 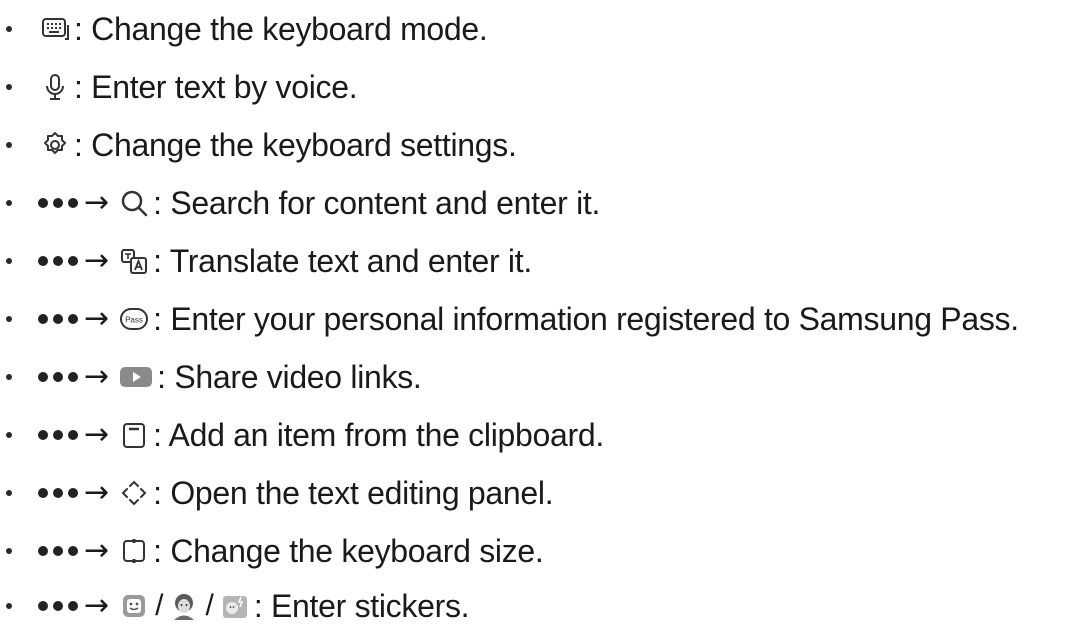 I want to click on clipboard-icon, so click(x=134, y=435).